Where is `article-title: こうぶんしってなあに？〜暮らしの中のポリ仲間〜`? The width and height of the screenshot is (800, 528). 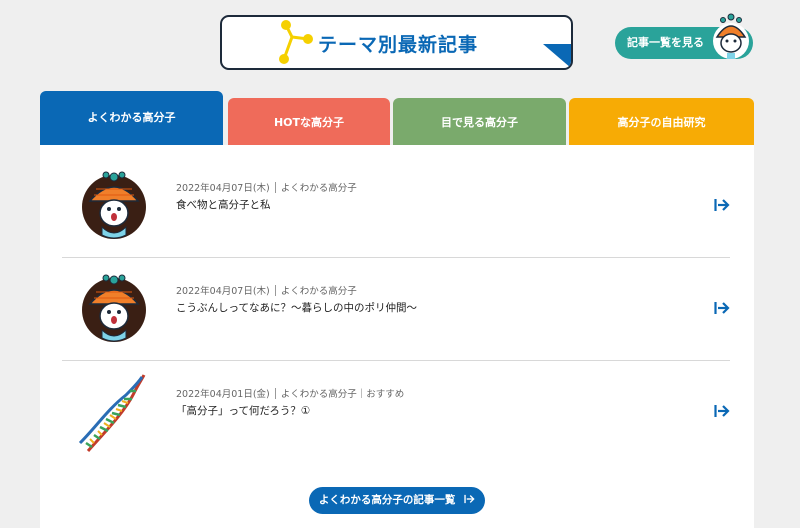
article-title: こうぶんしってなあに？〜暮らしの中のポリ仲間〜 is located at coordinates (296, 307).